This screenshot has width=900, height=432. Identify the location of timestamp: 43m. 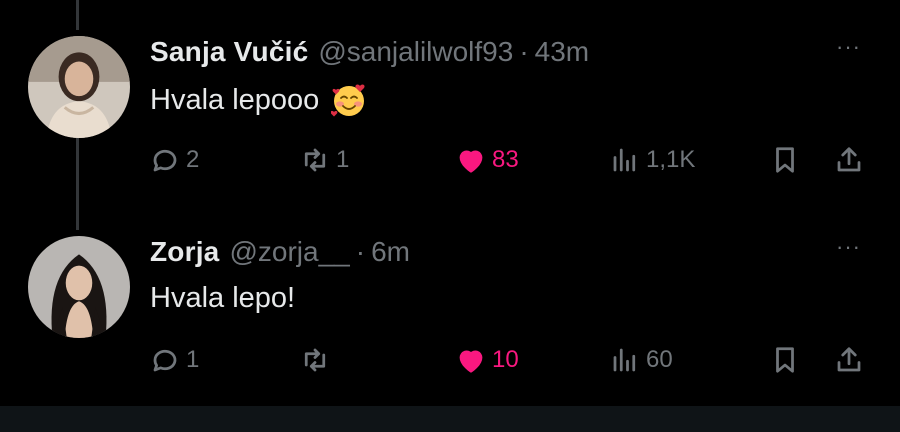
(562, 52).